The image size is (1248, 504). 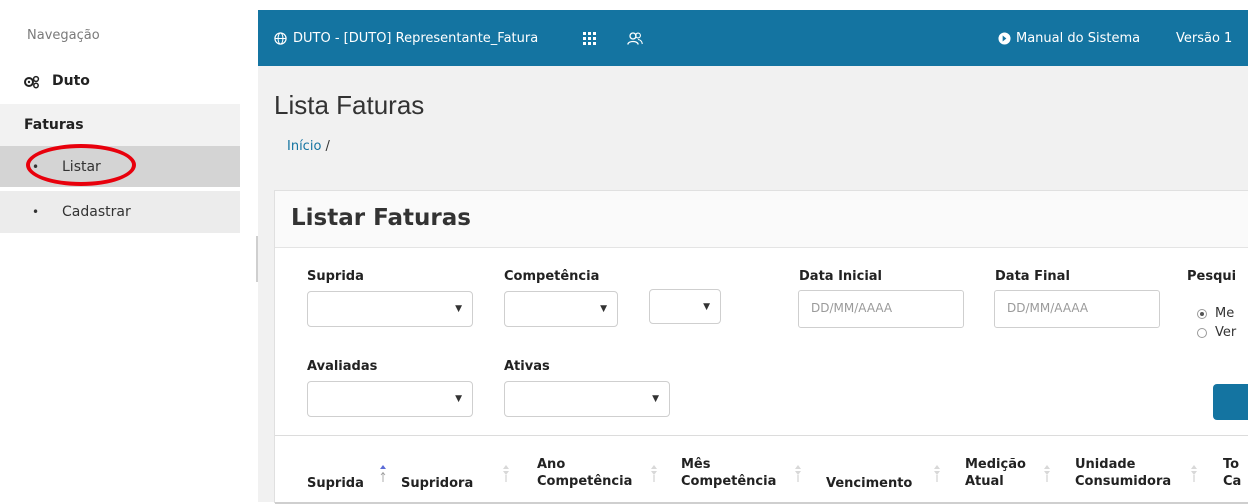 I want to click on ativas-label: Ativas, so click(x=527, y=366).